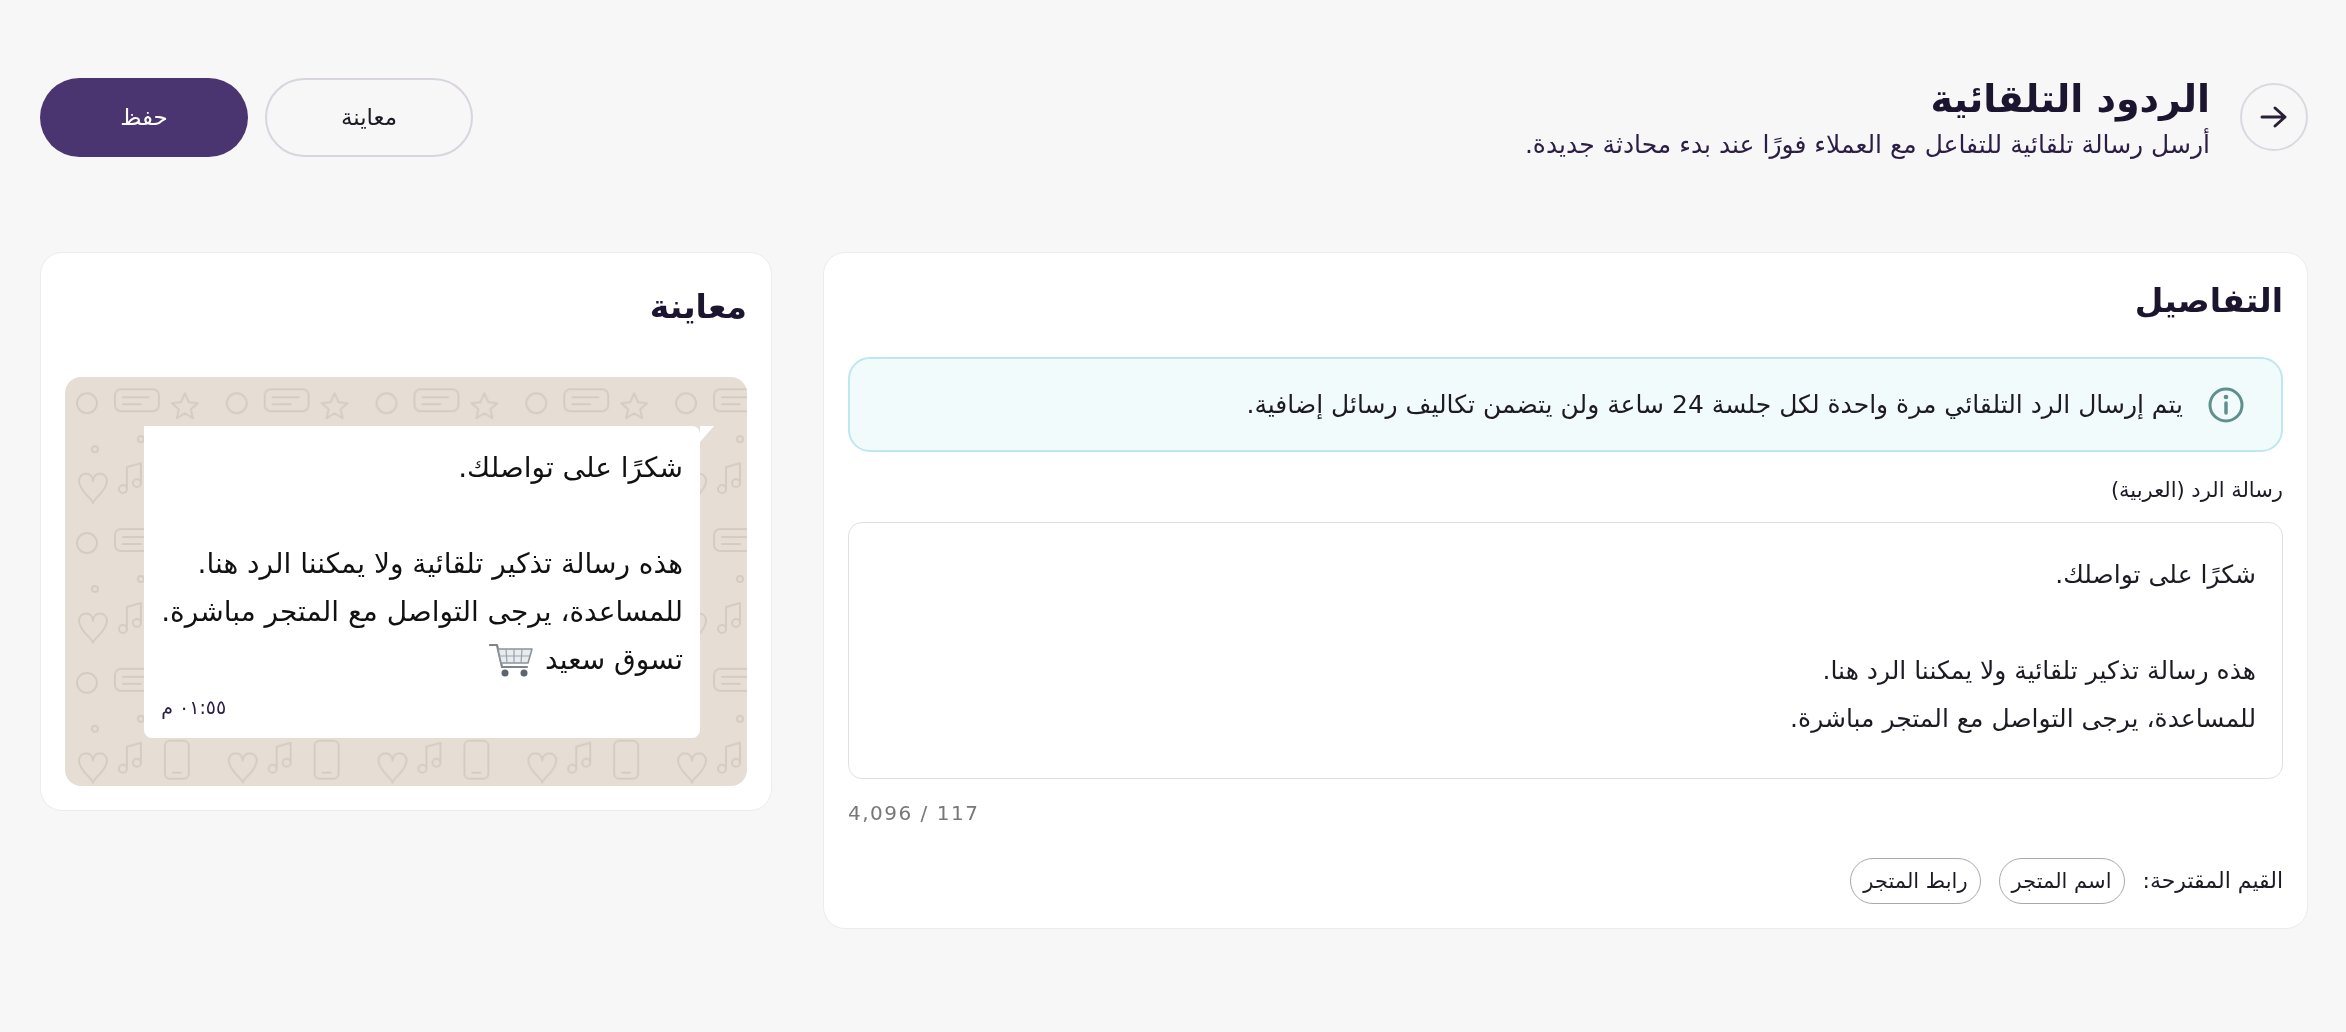 This screenshot has height=1032, width=2346. I want to click on page-title: الردود التلقائية, so click(2069, 100).